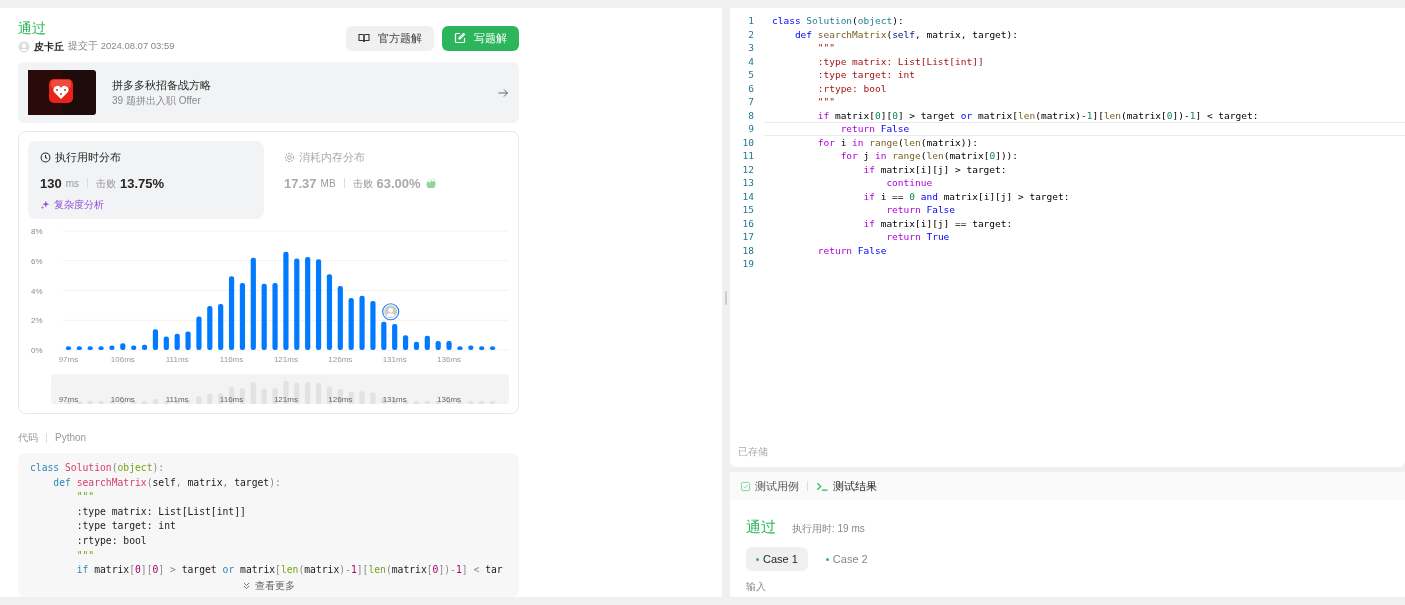 Image resolution: width=1405 pixels, height=605 pixels. What do you see at coordinates (300, 183) in the screenshot?
I see `stat-value: 17.37` at bounding box center [300, 183].